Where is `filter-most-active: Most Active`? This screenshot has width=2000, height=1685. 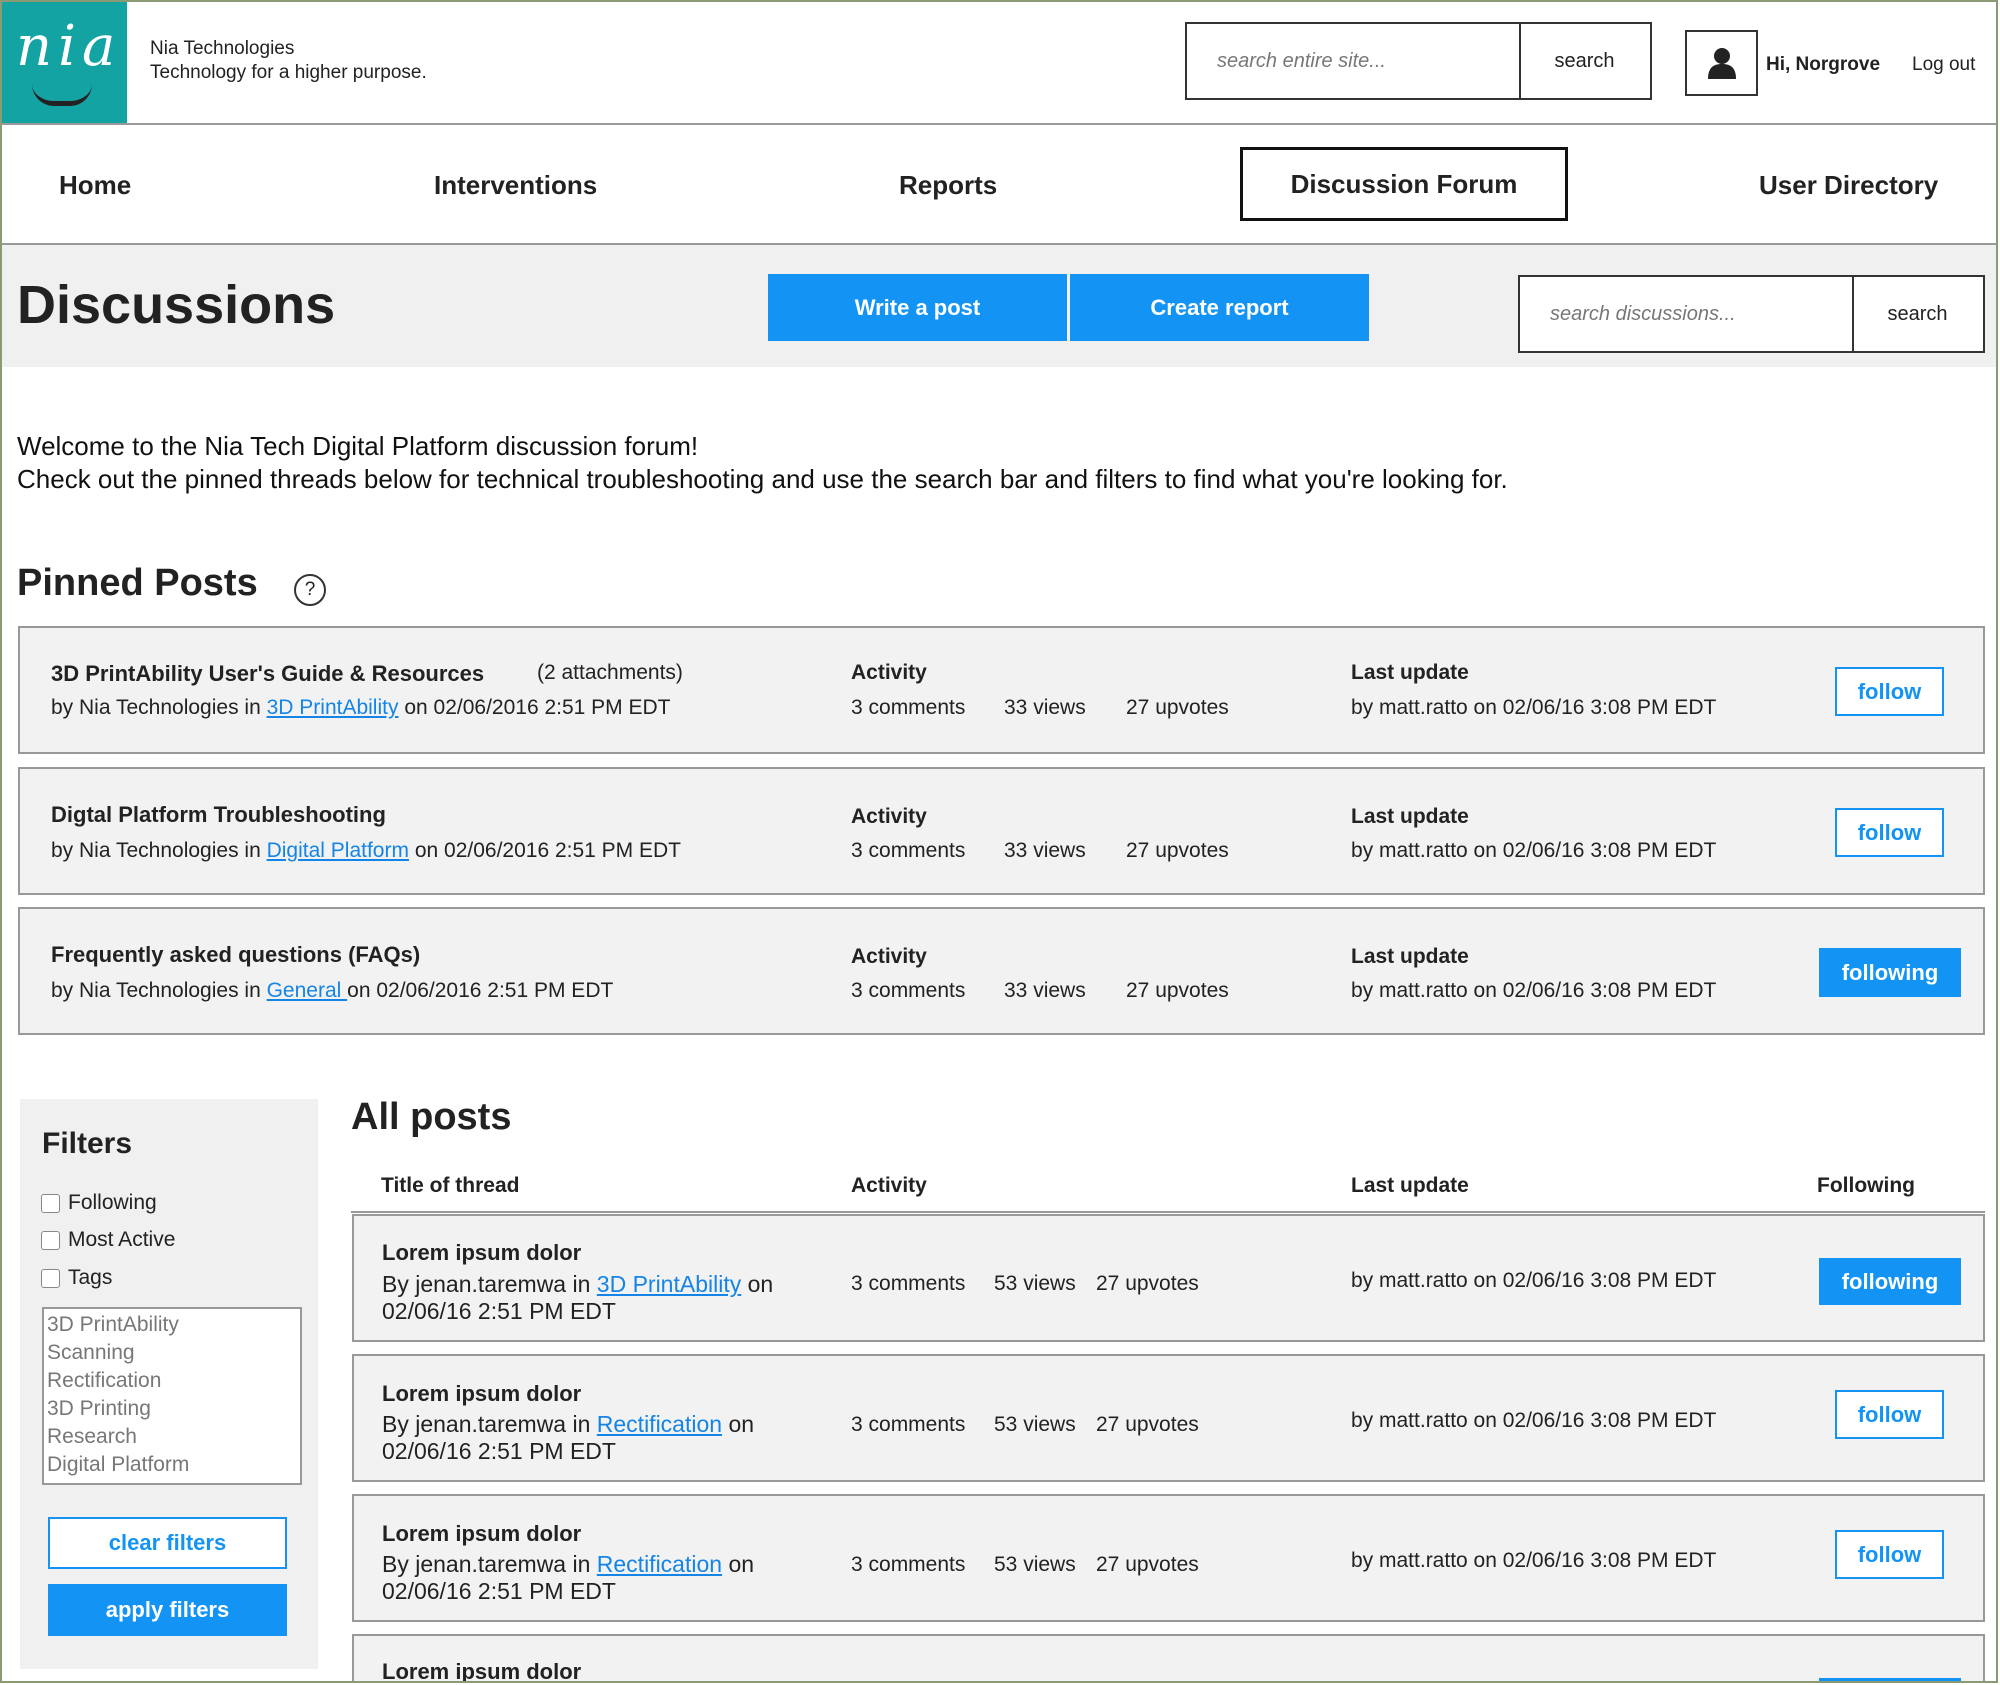 filter-most-active: Most Active is located at coordinates (108, 1240).